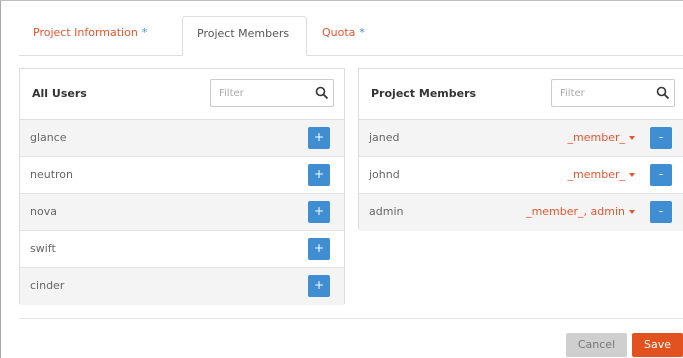 Image resolution: width=683 pixels, height=358 pixels. Describe the element at coordinates (575, 211) in the screenshot. I see `role-label: _member_, admin` at that location.